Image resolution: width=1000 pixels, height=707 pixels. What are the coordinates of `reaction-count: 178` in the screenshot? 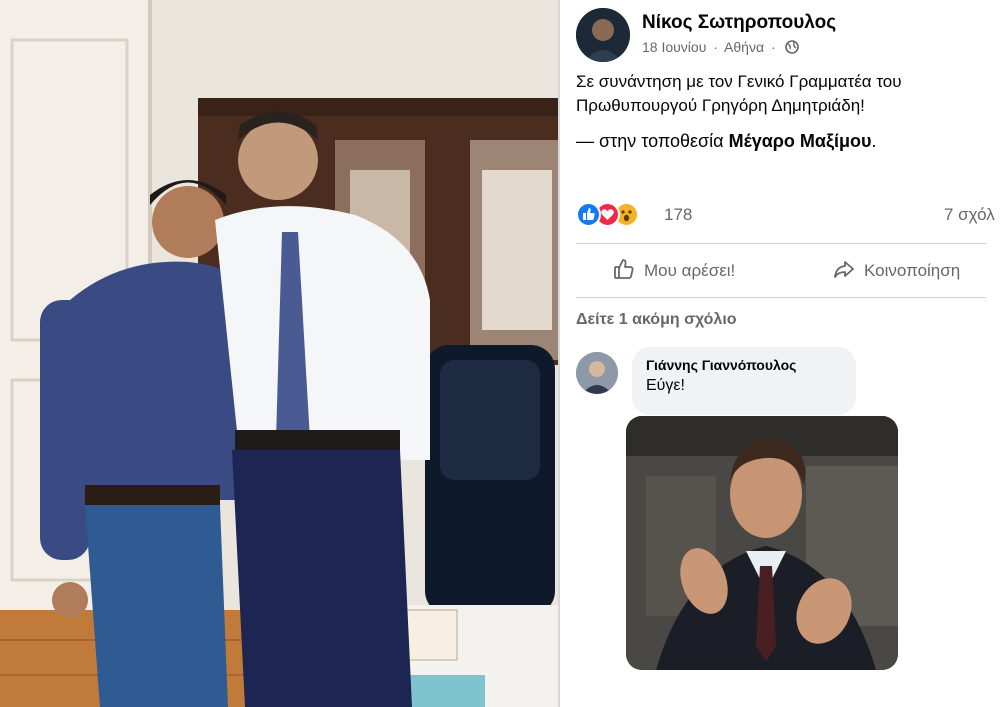 It's located at (678, 215).